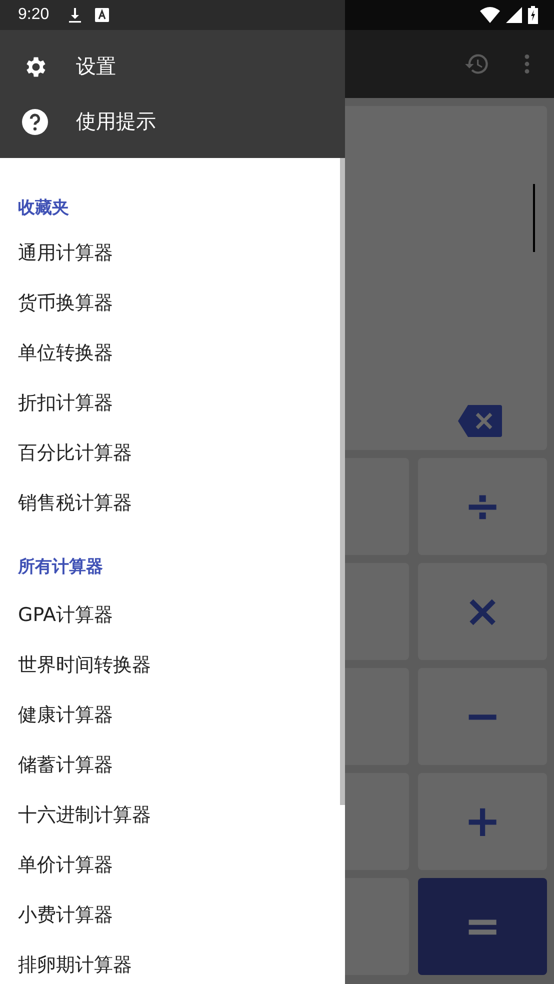 The height and width of the screenshot is (984, 554). I want to click on drawer-item: GPA计算器, so click(59, 615).